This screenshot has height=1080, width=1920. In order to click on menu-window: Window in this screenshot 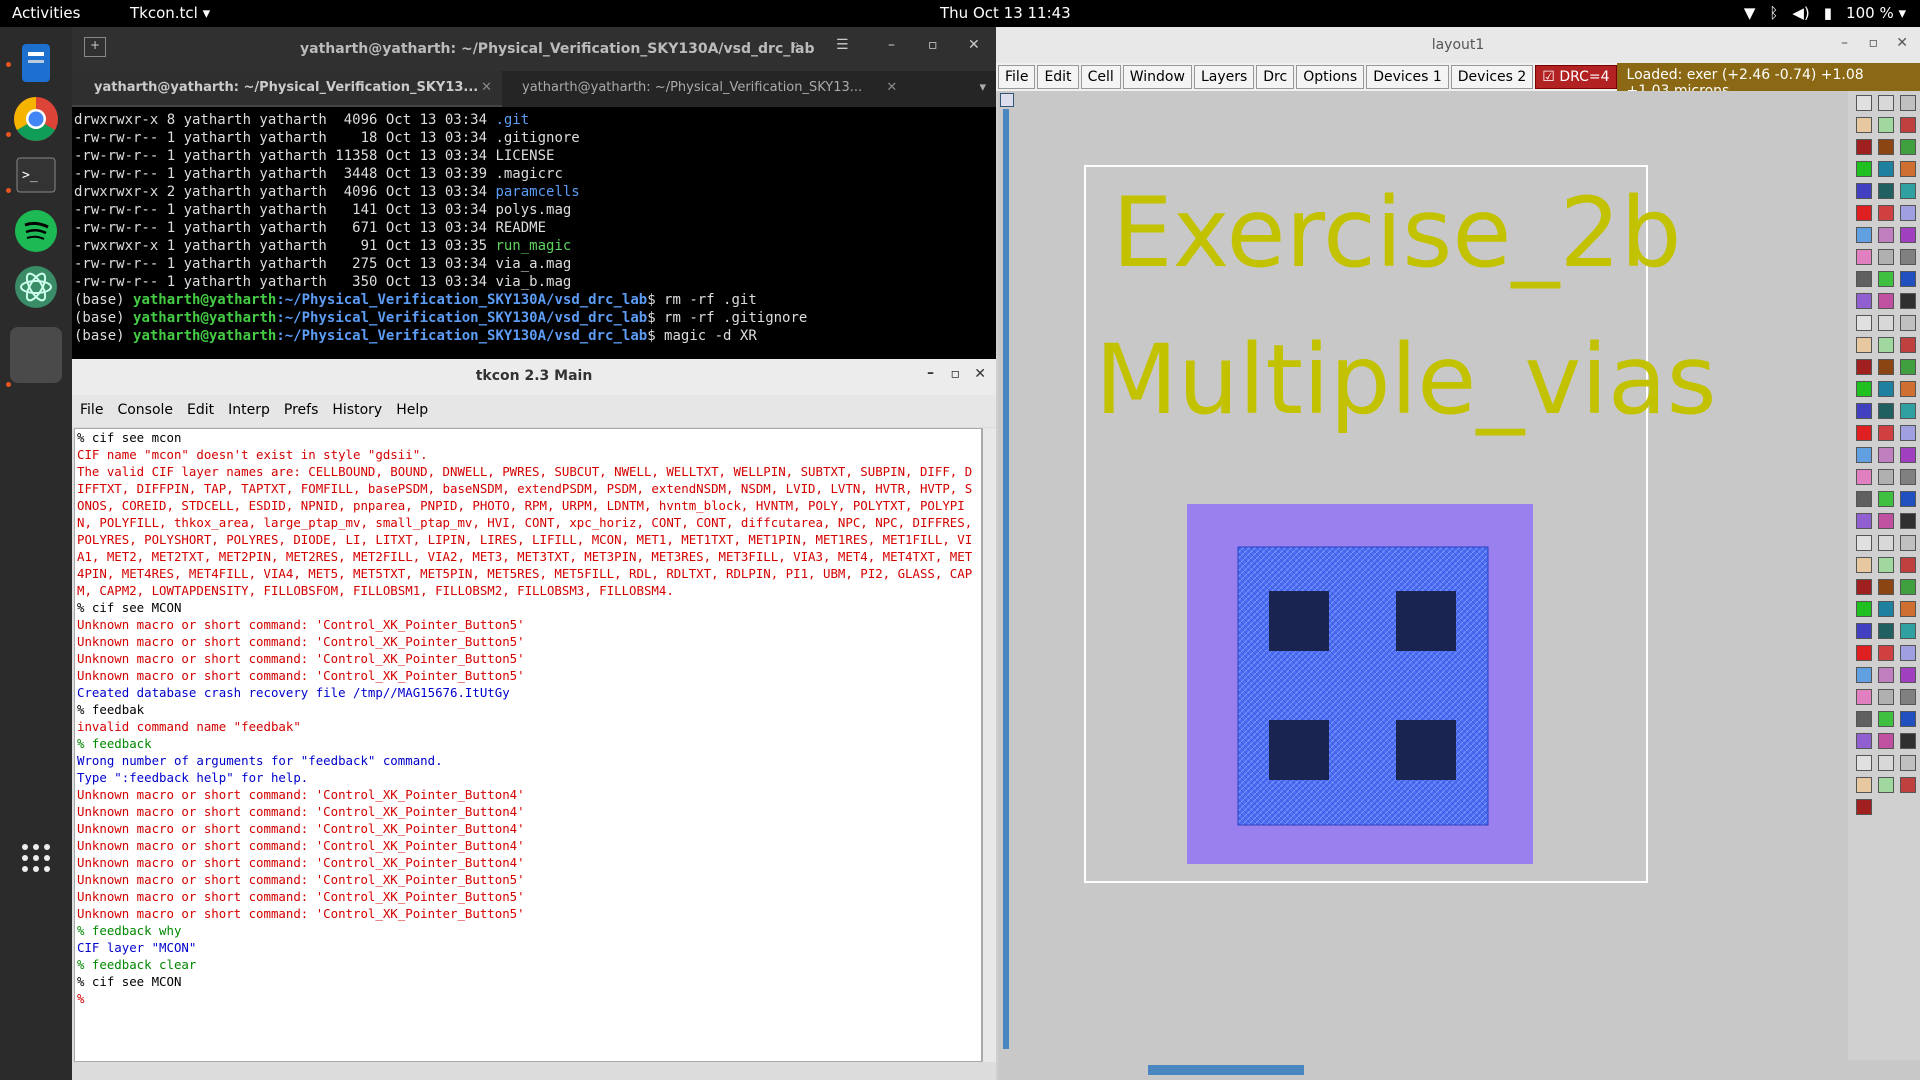, I will do `click(1157, 77)`.